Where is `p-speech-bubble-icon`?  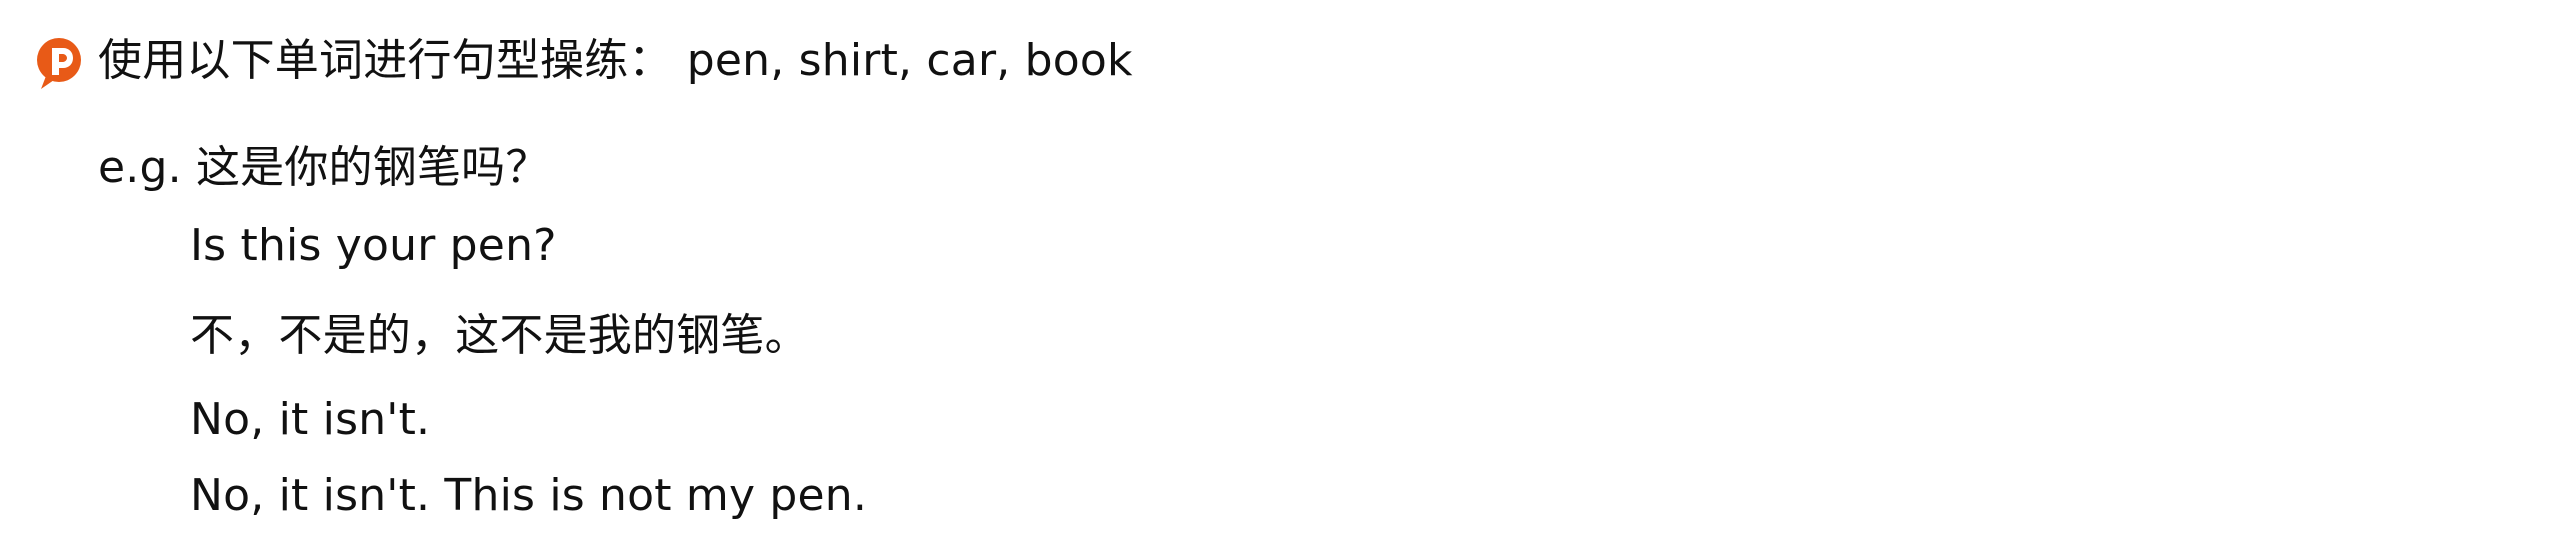 p-speech-bubble-icon is located at coordinates (59, 63).